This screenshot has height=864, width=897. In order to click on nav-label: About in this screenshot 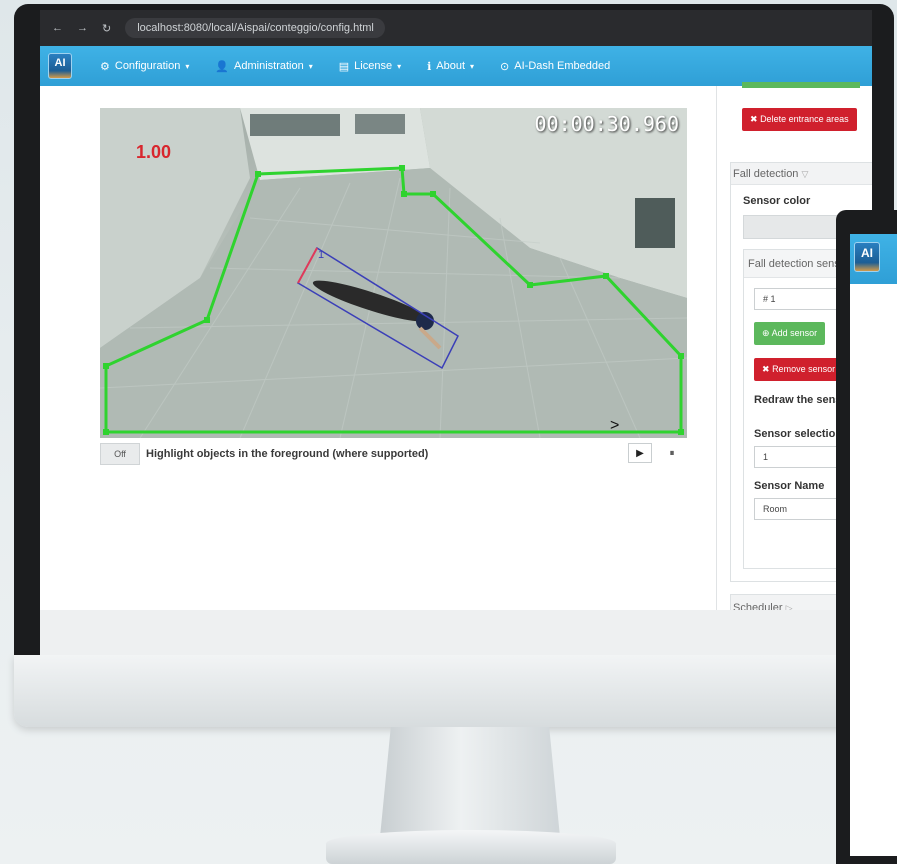, I will do `click(451, 66)`.